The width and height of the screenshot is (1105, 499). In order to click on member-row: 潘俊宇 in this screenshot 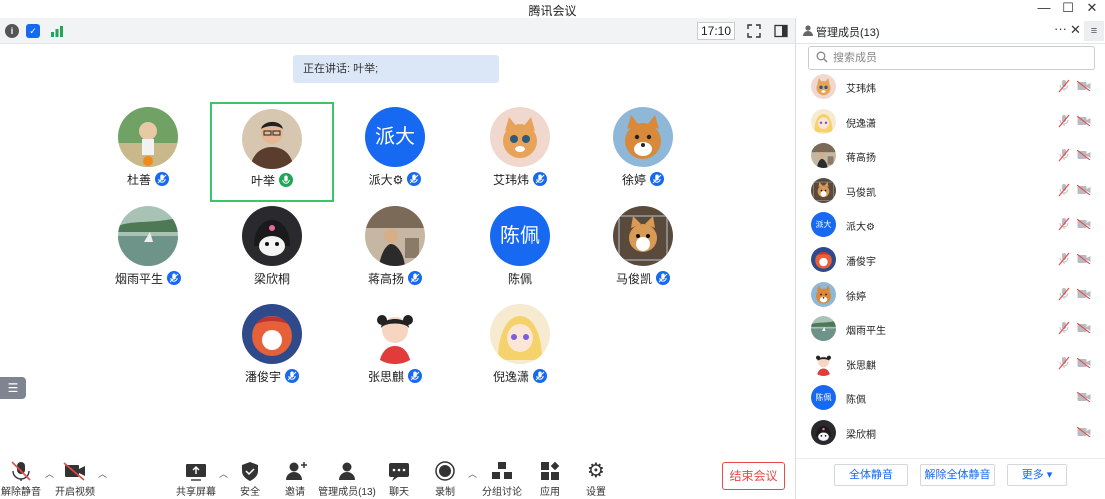, I will do `click(950, 260)`.